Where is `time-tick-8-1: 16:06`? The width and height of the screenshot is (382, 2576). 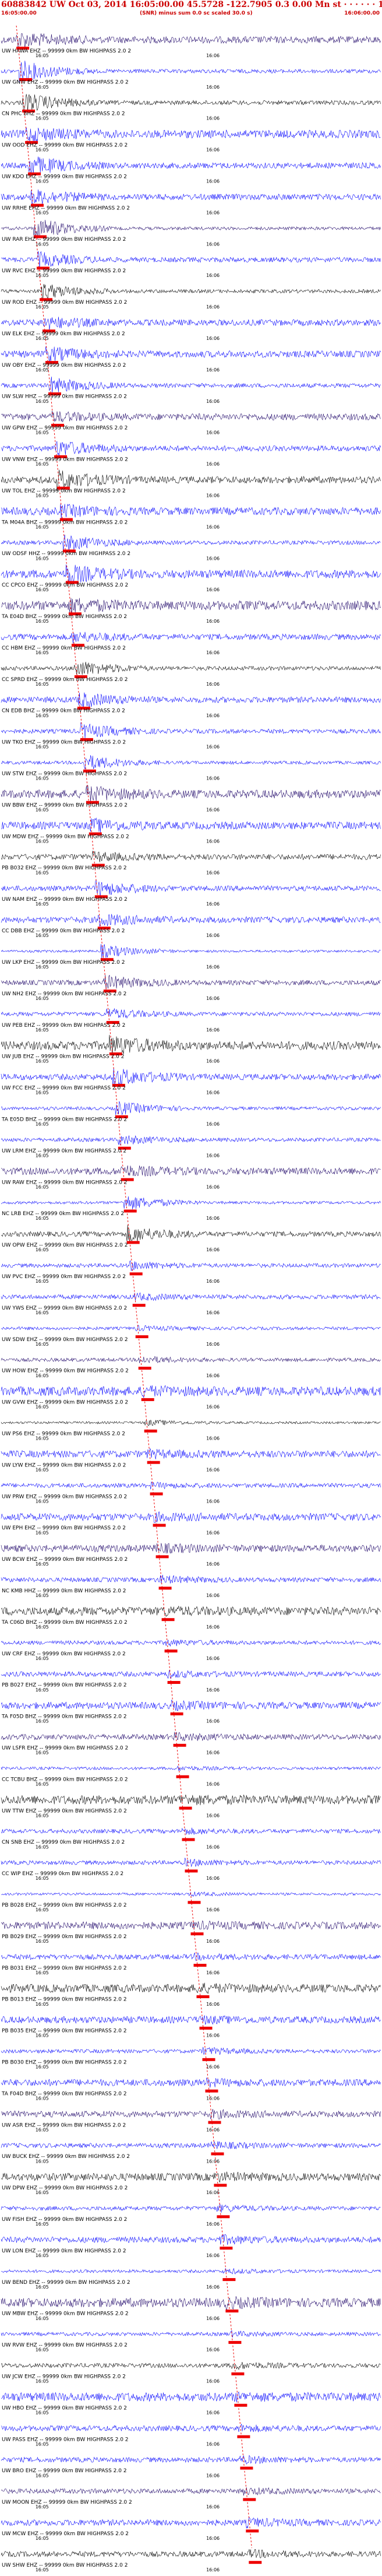
time-tick-8-1: 16:06 is located at coordinates (213, 307).